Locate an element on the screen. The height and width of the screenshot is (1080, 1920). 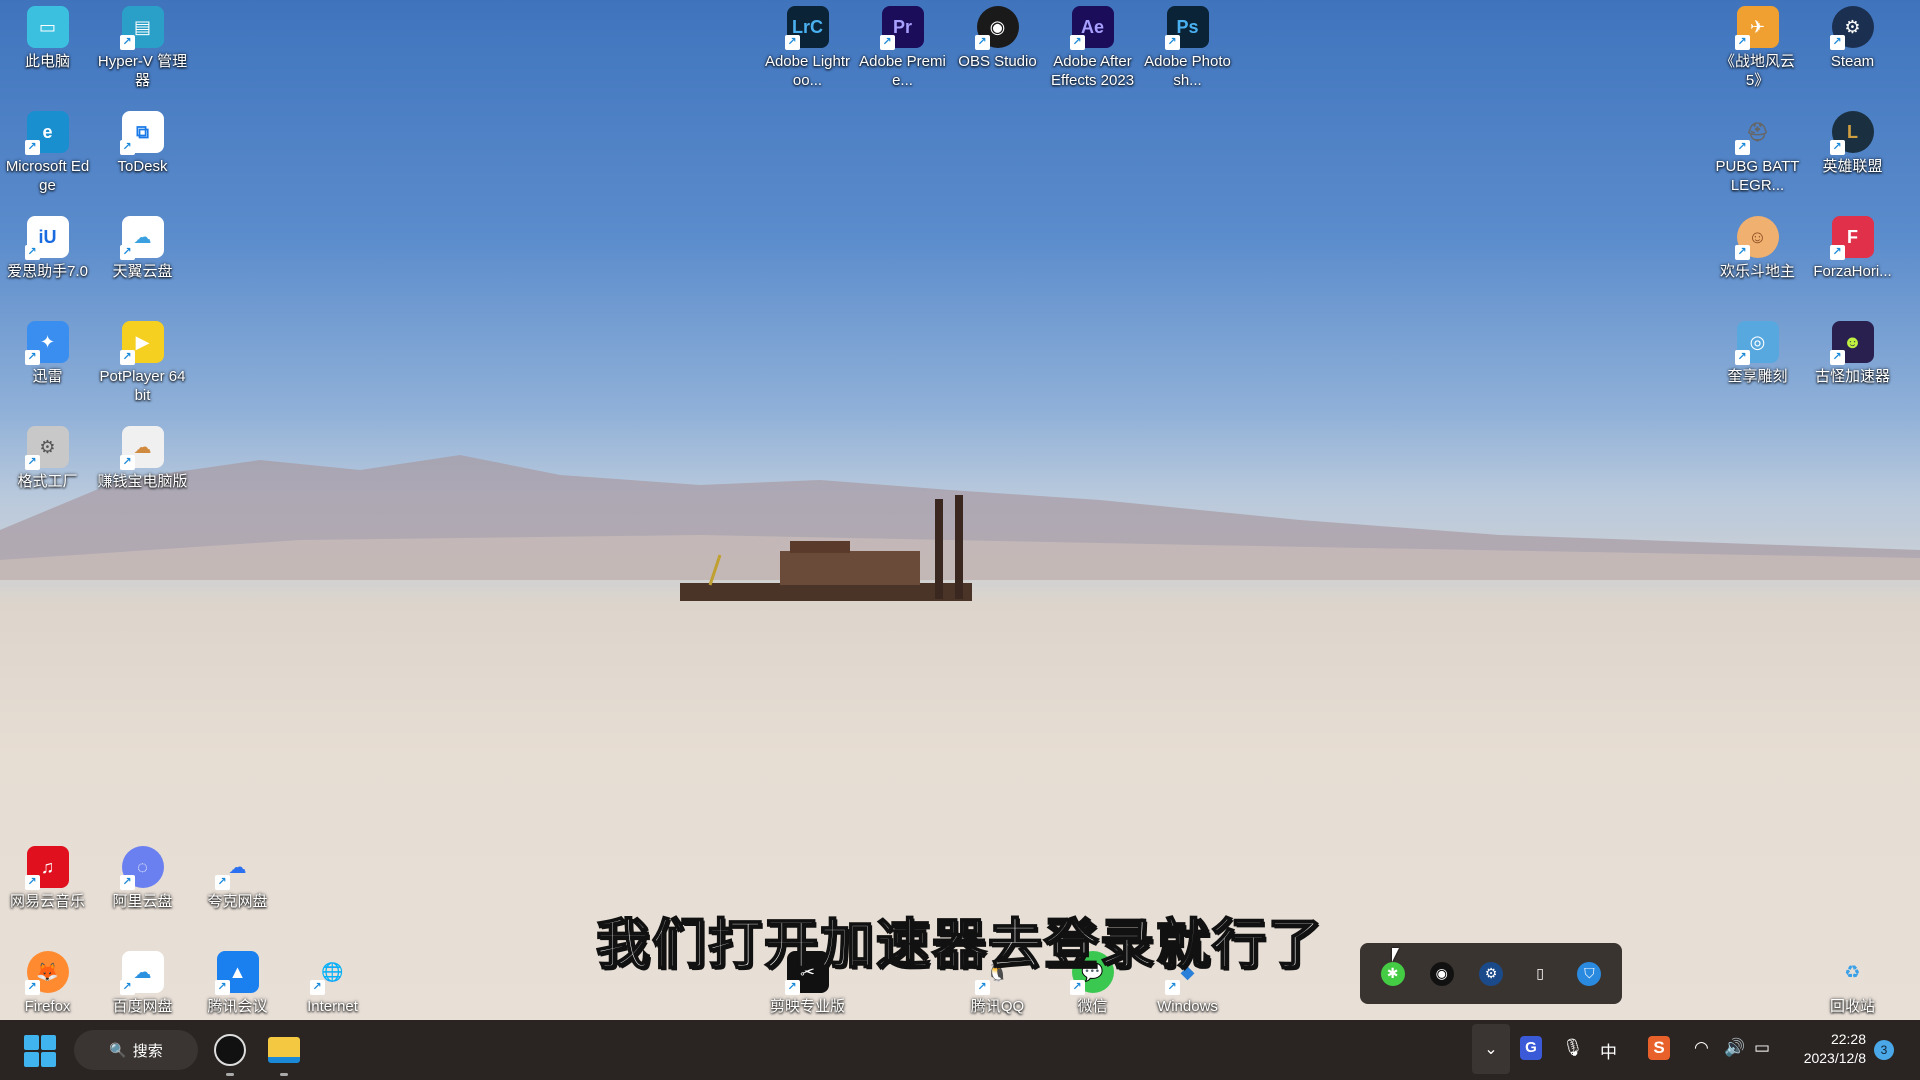
icon-label: 古怪加速器 is located at coordinates (1852, 376).